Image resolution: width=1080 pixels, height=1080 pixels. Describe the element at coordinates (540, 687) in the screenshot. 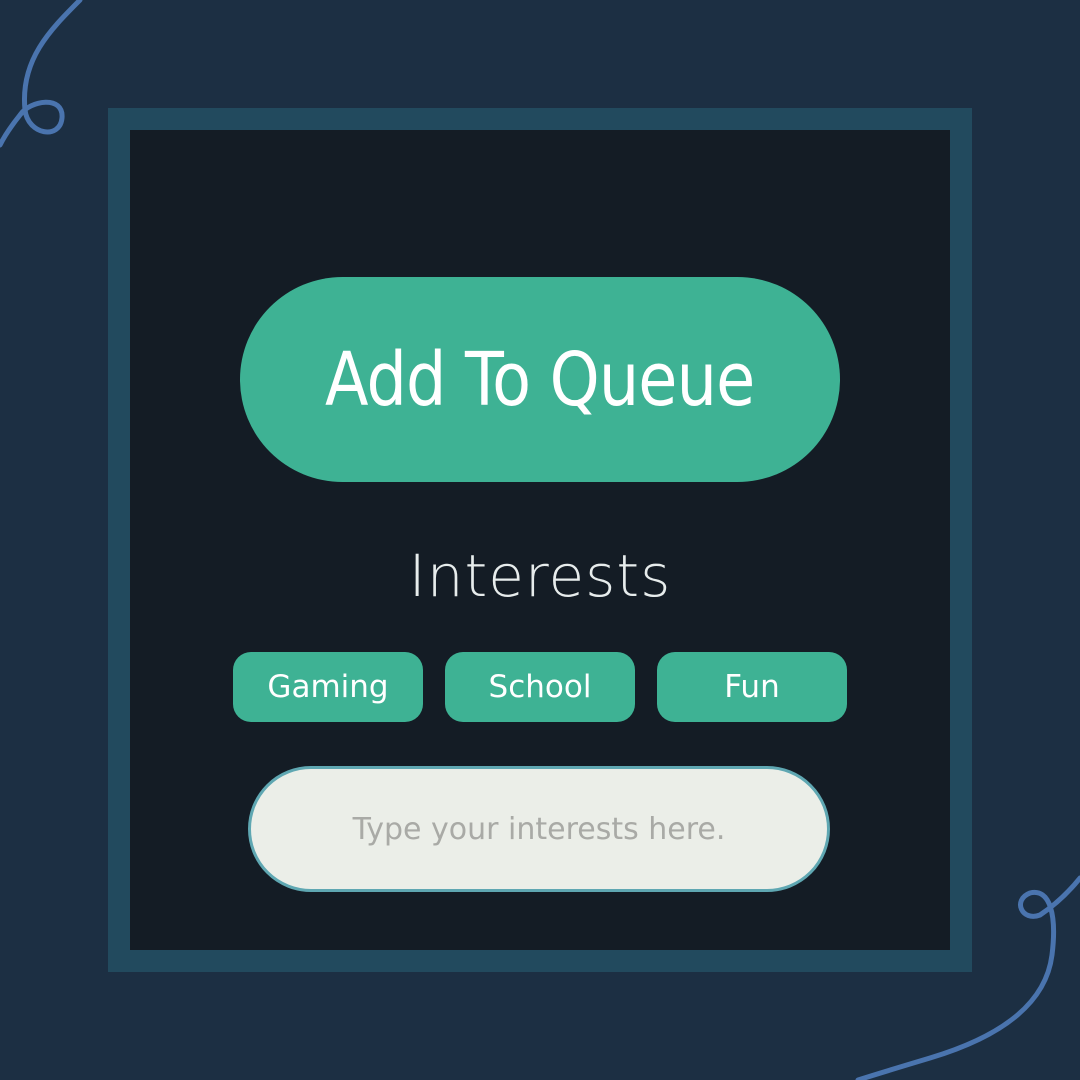

I see `tag-school: School` at that location.